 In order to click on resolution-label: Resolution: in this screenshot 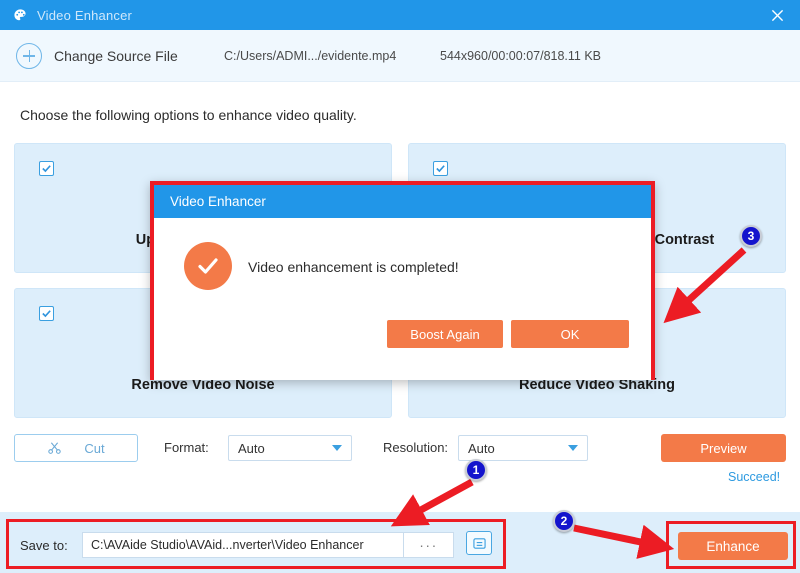, I will do `click(416, 447)`.